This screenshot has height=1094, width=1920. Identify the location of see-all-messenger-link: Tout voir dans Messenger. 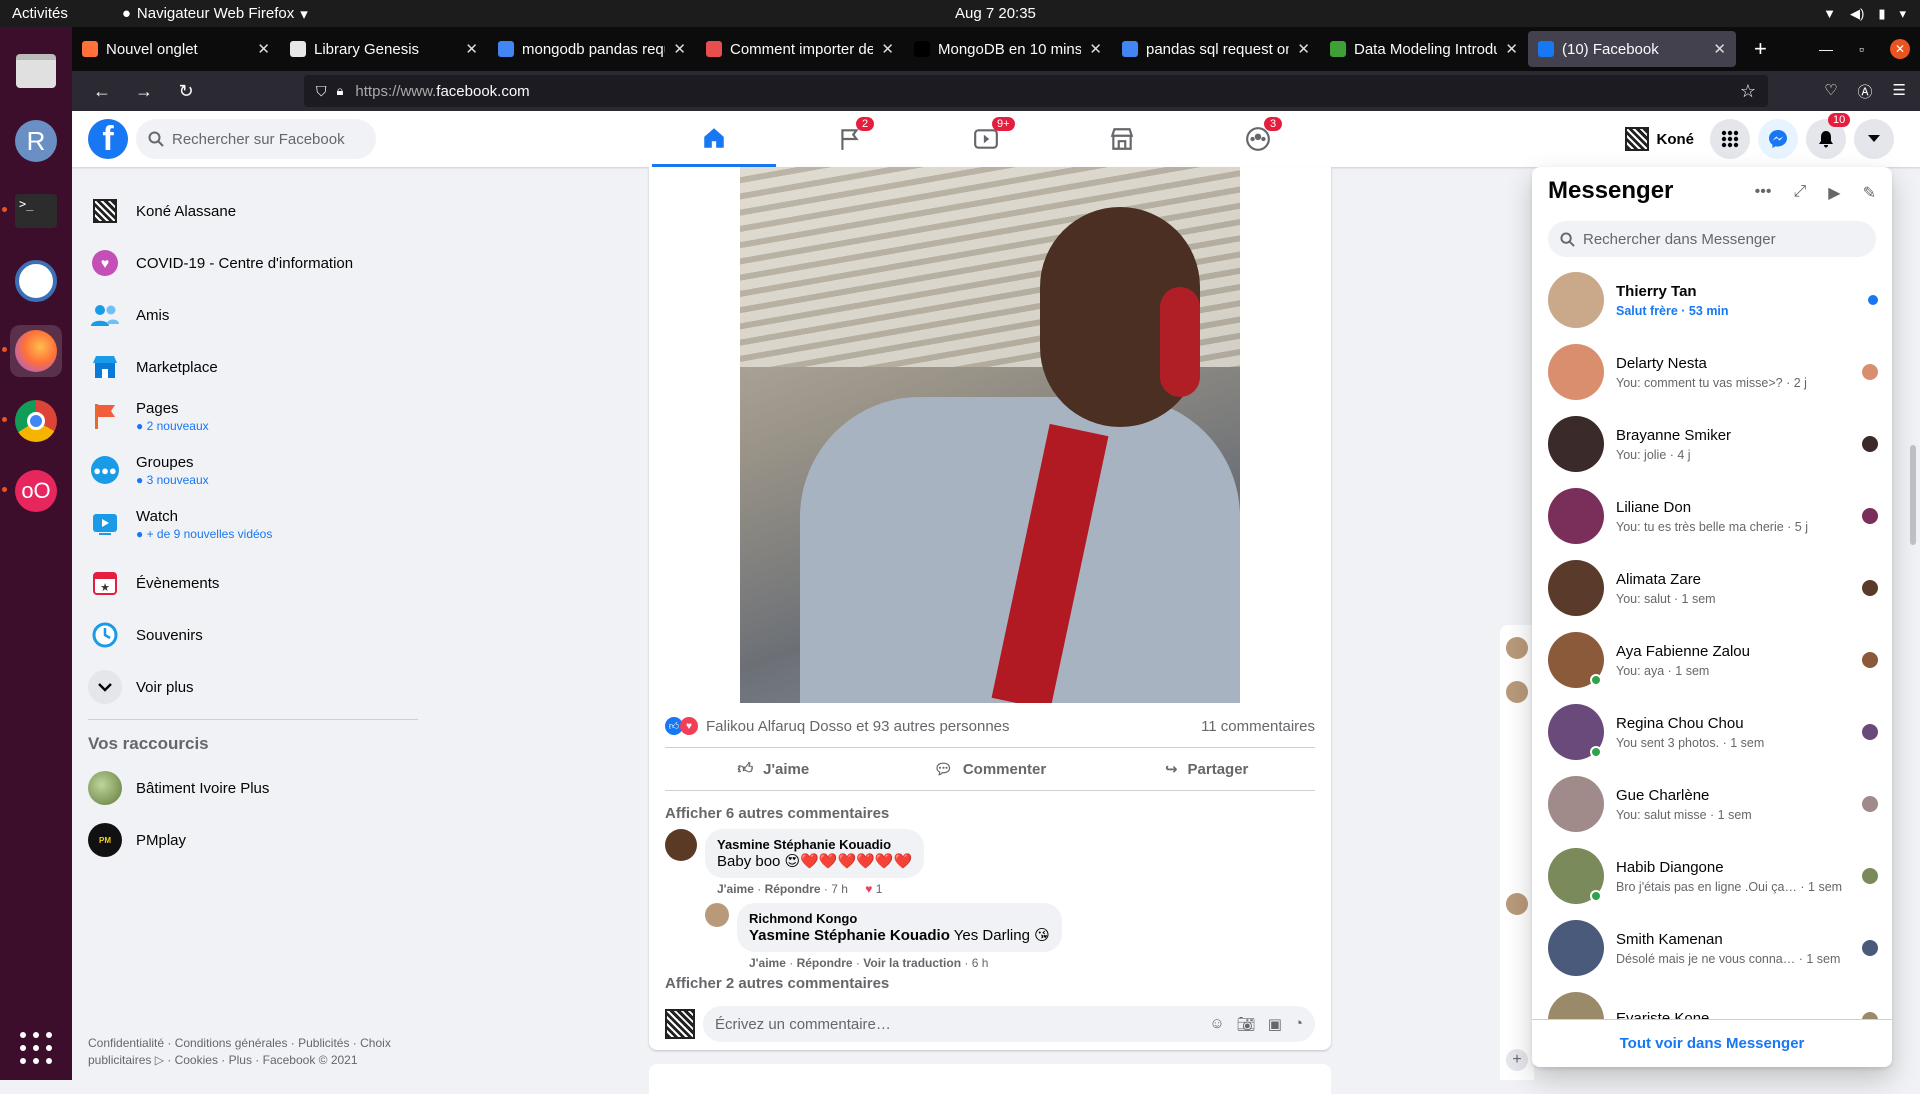
(1712, 1043).